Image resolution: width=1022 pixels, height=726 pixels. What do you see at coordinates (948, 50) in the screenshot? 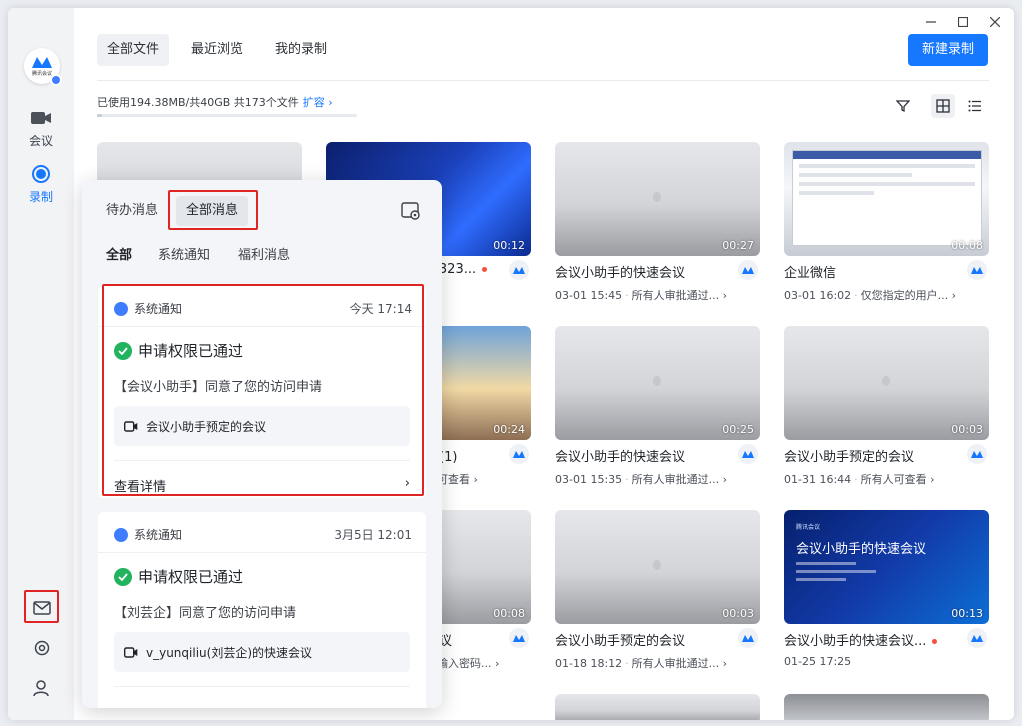
I see `new-recording-button: 新建录制` at bounding box center [948, 50].